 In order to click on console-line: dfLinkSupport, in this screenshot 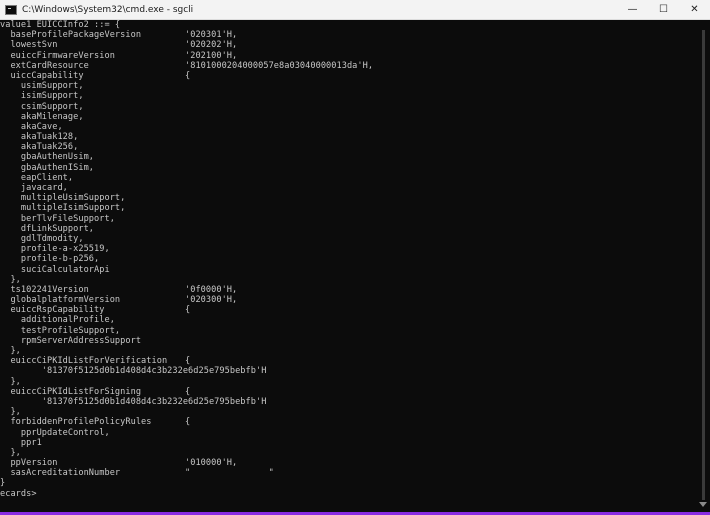, I will do `click(348, 229)`.